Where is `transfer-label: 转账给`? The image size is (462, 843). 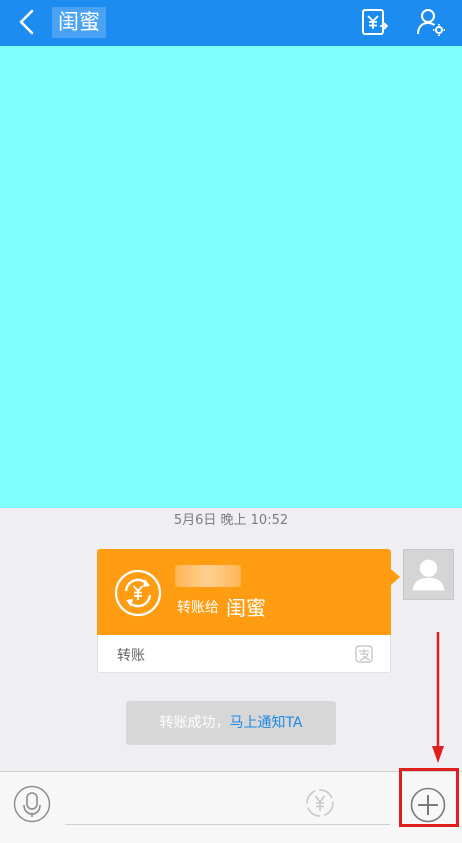
transfer-label: 转账给 is located at coordinates (198, 608).